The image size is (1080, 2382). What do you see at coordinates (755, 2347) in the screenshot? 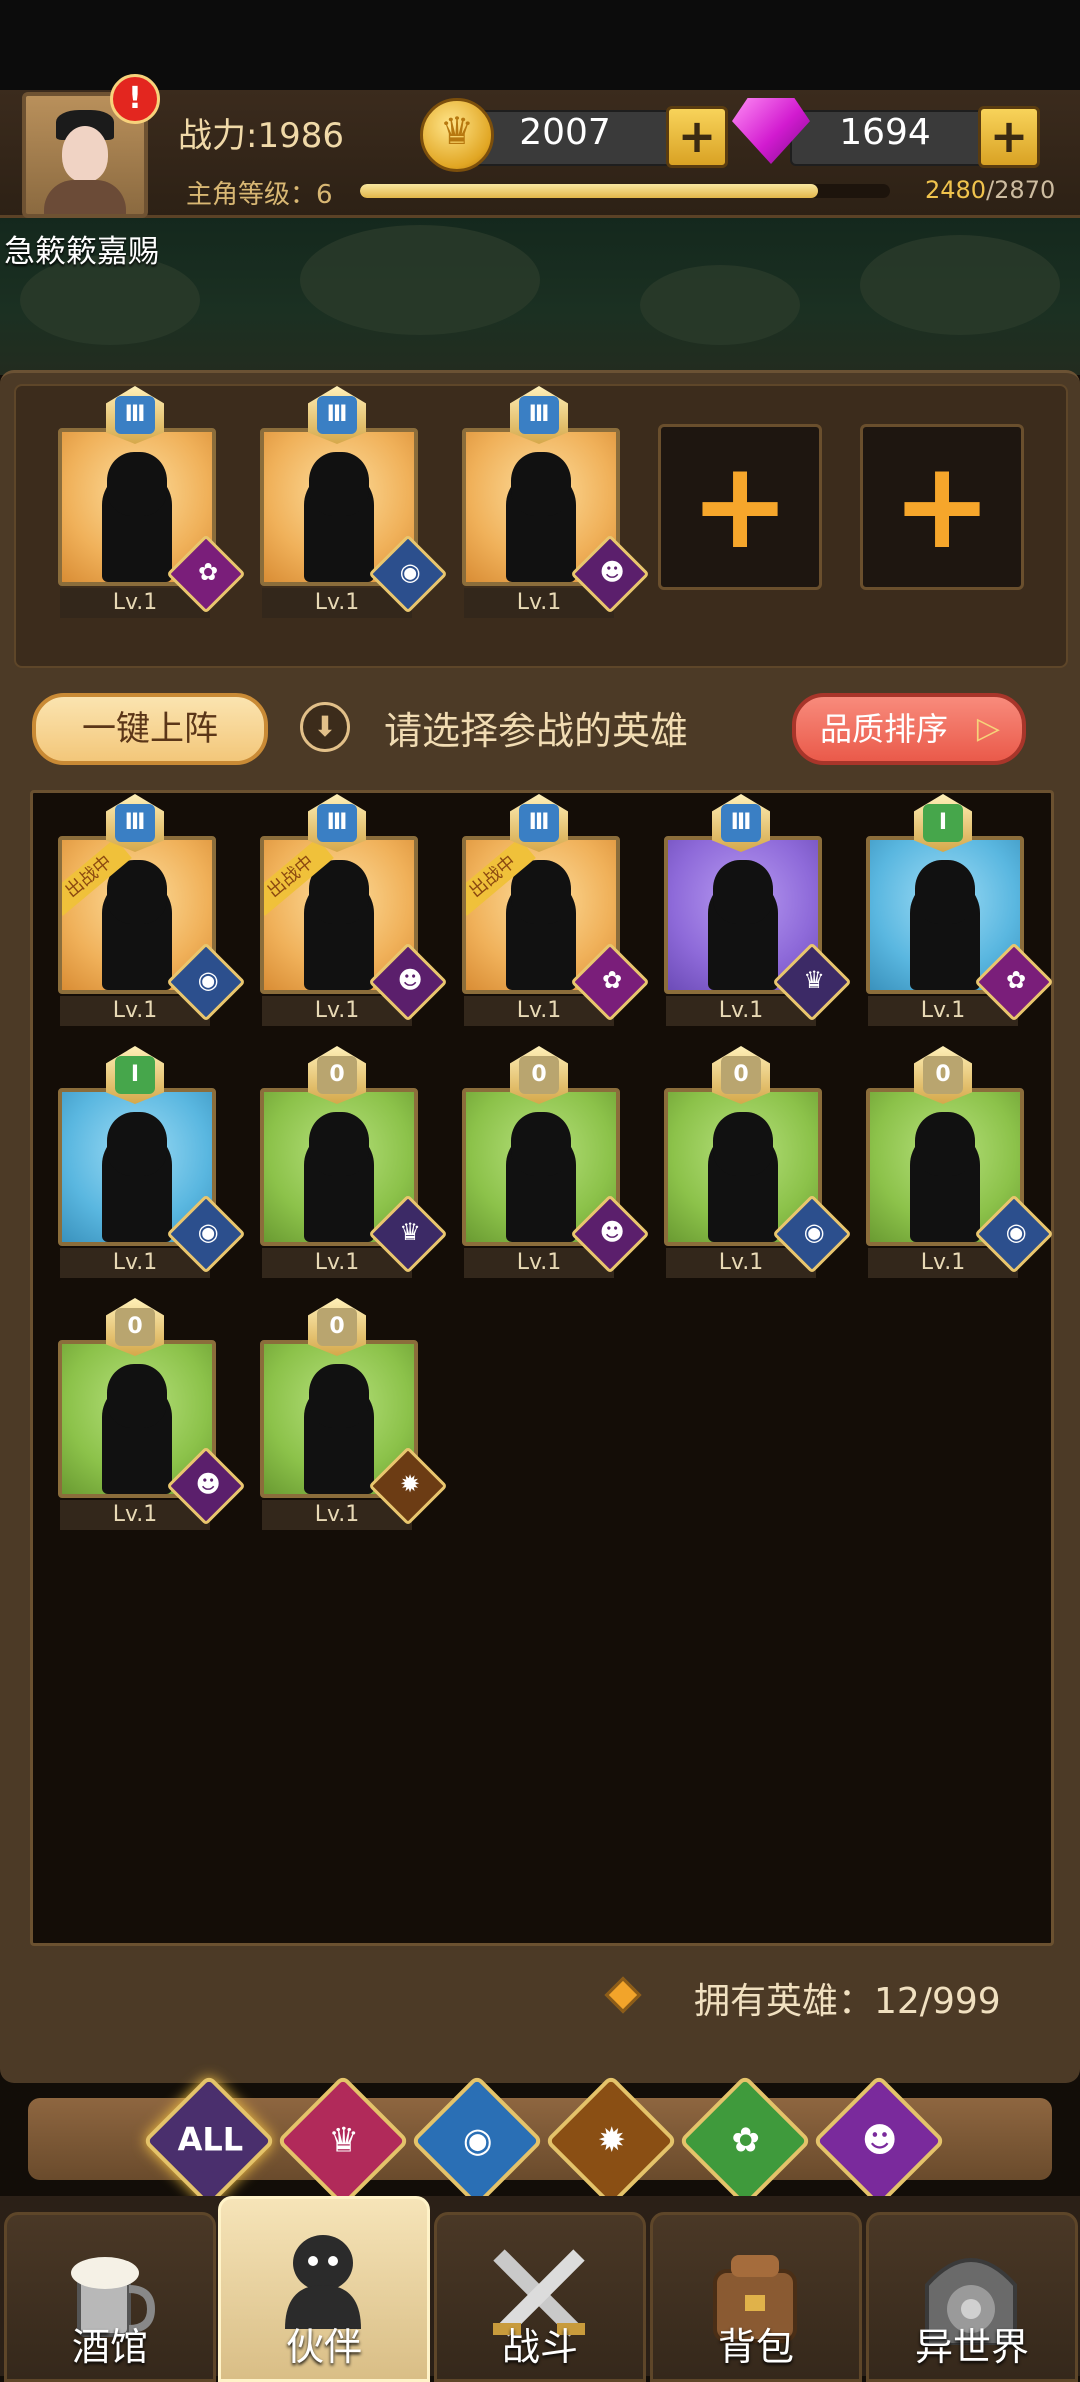
I see `nav-label: 背包` at bounding box center [755, 2347].